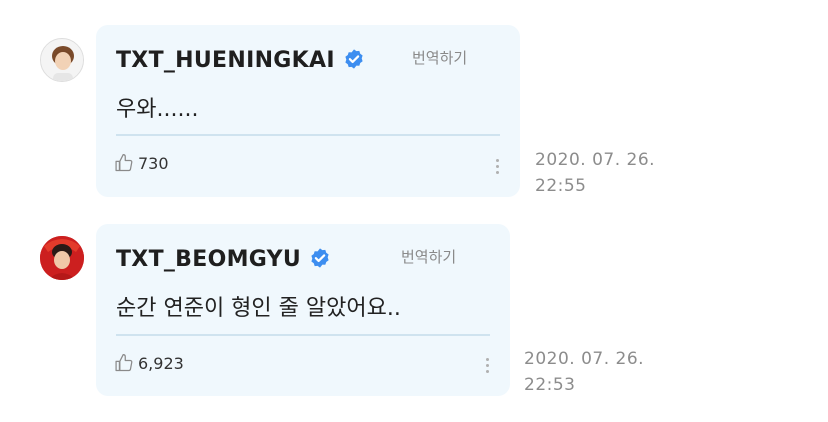 This screenshot has width=828, height=422. Describe the element at coordinates (161, 363) in the screenshot. I see `like-count: 6,923` at that location.